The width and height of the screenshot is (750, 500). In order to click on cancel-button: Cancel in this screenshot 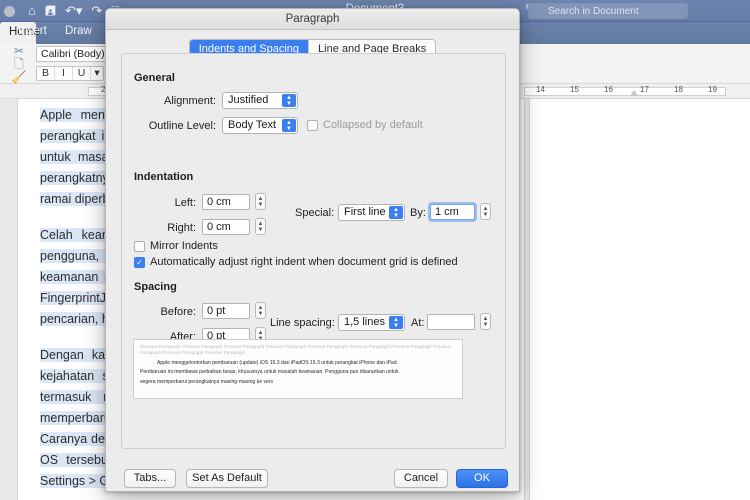, I will do `click(421, 478)`.